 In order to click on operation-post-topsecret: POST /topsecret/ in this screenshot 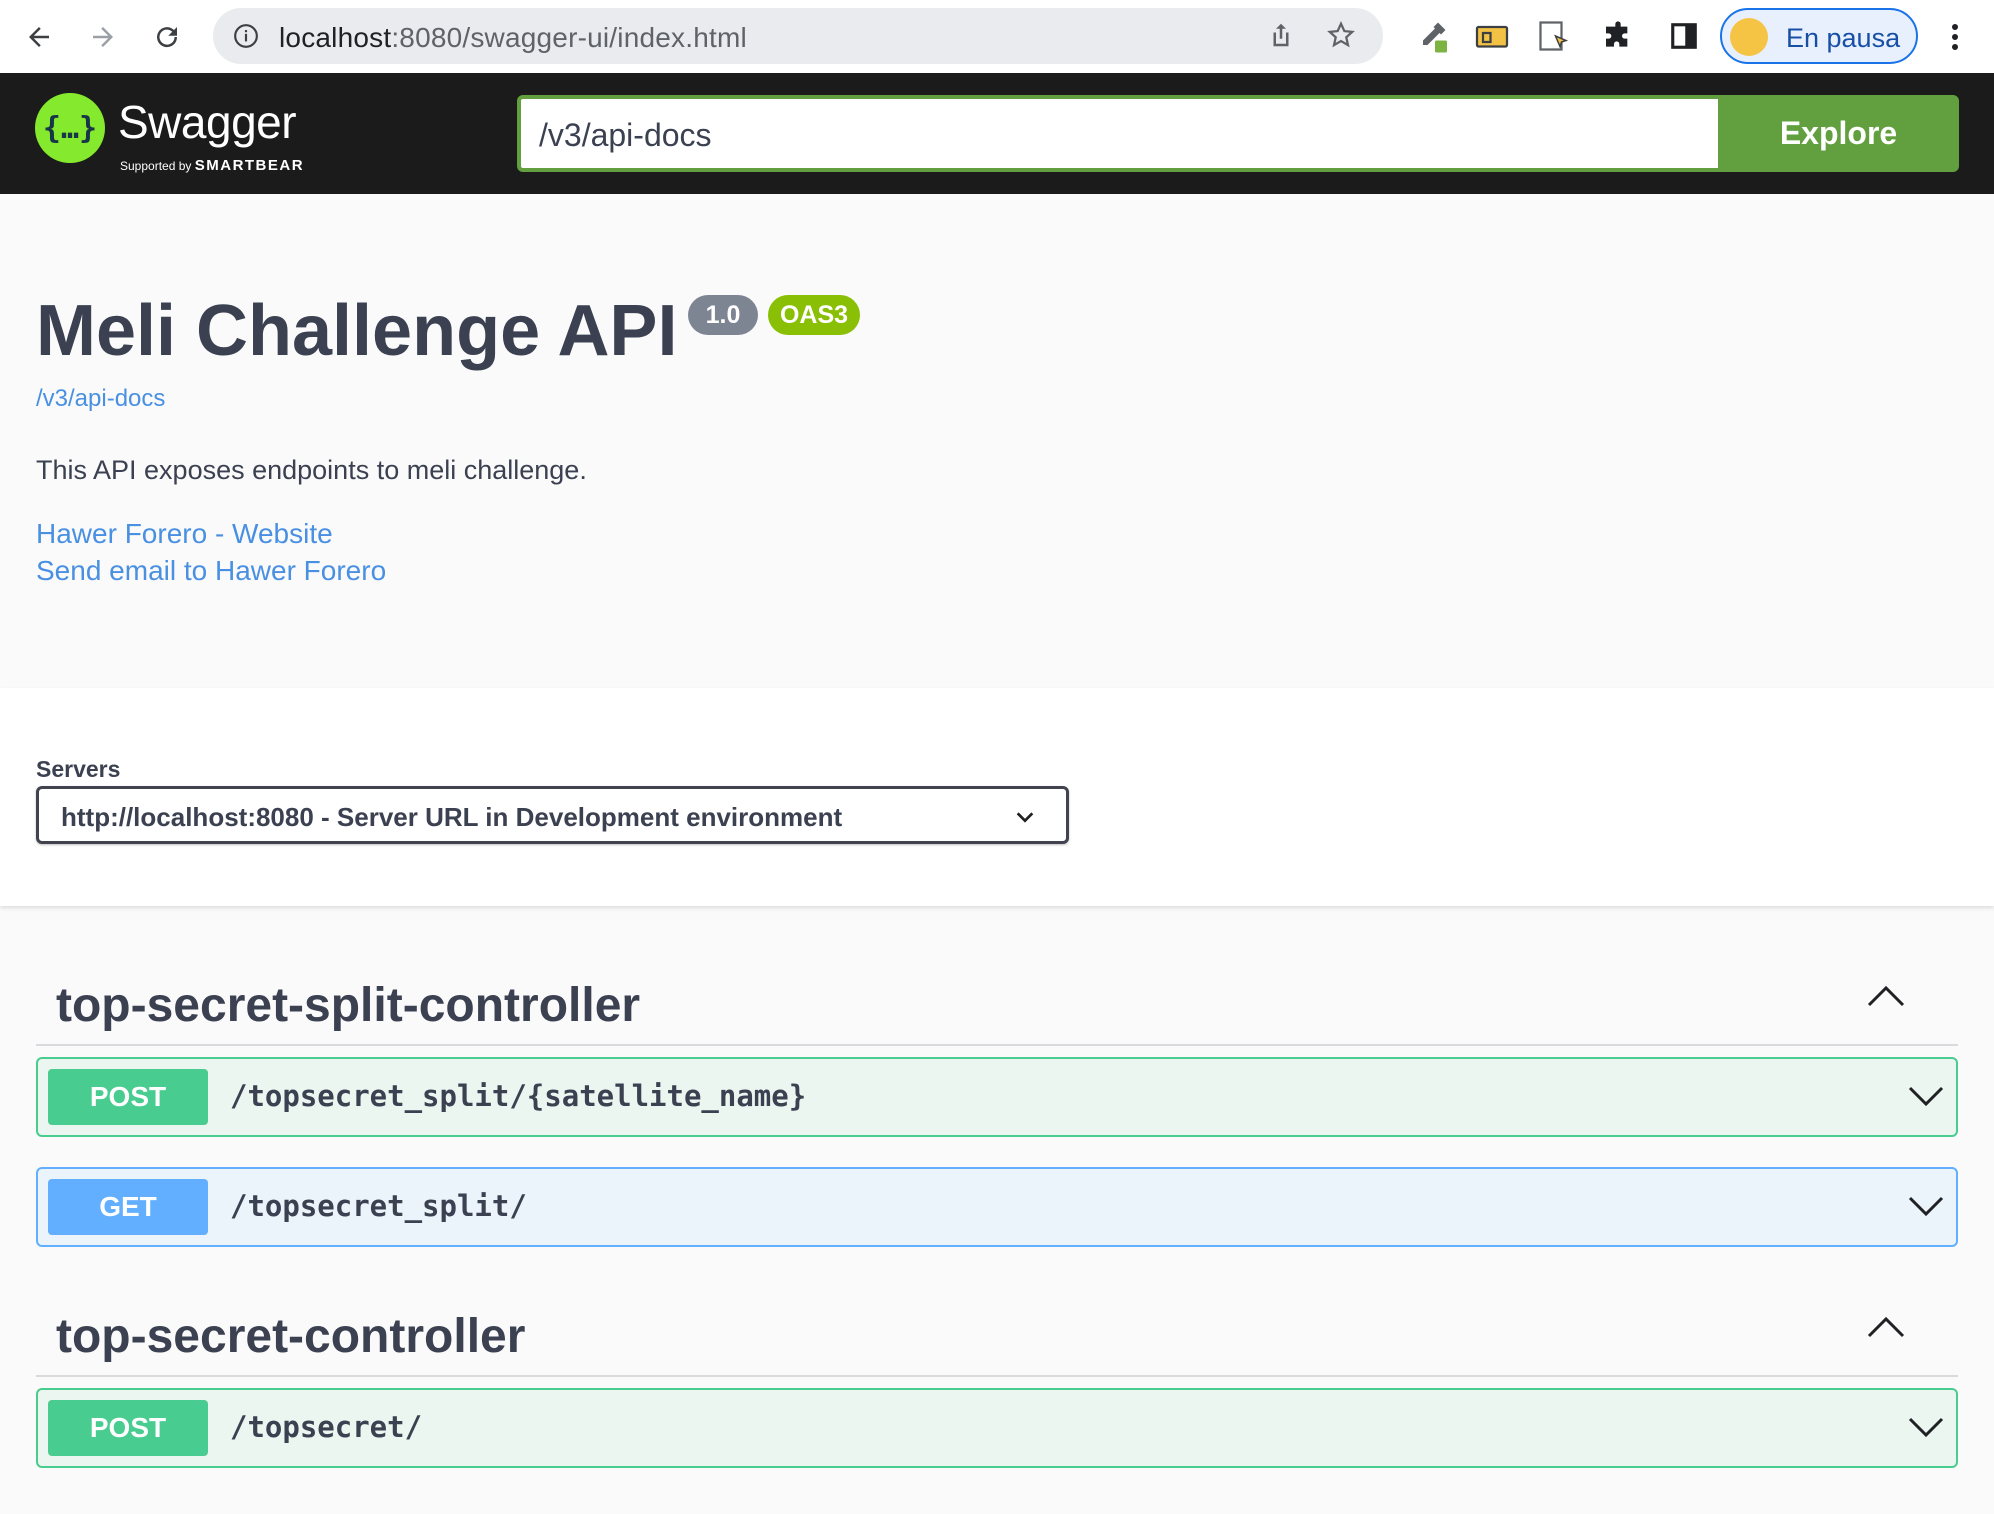, I will do `click(997, 1428)`.